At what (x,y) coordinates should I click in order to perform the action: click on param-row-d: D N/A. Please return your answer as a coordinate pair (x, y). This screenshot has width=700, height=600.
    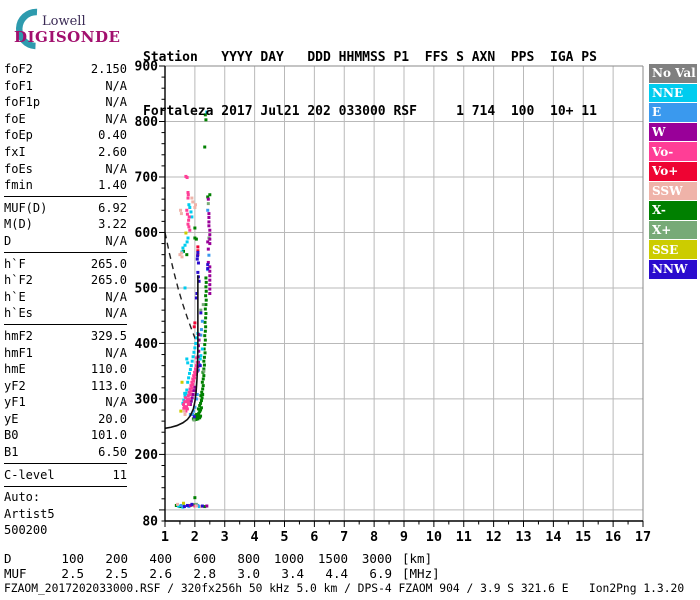
    Looking at the image, I should click on (65, 241).